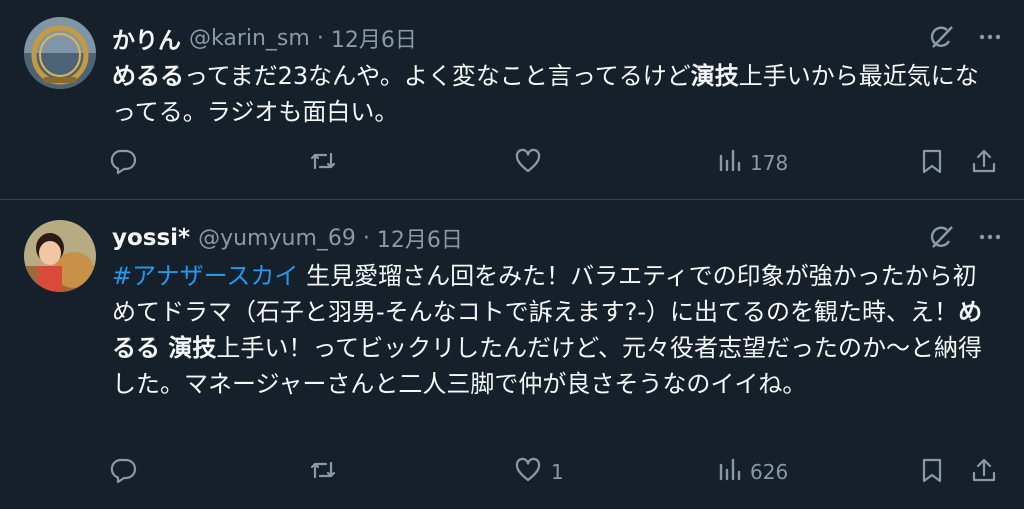 The height and width of the screenshot is (509, 1024). I want to click on views-button: 626, so click(752, 472).